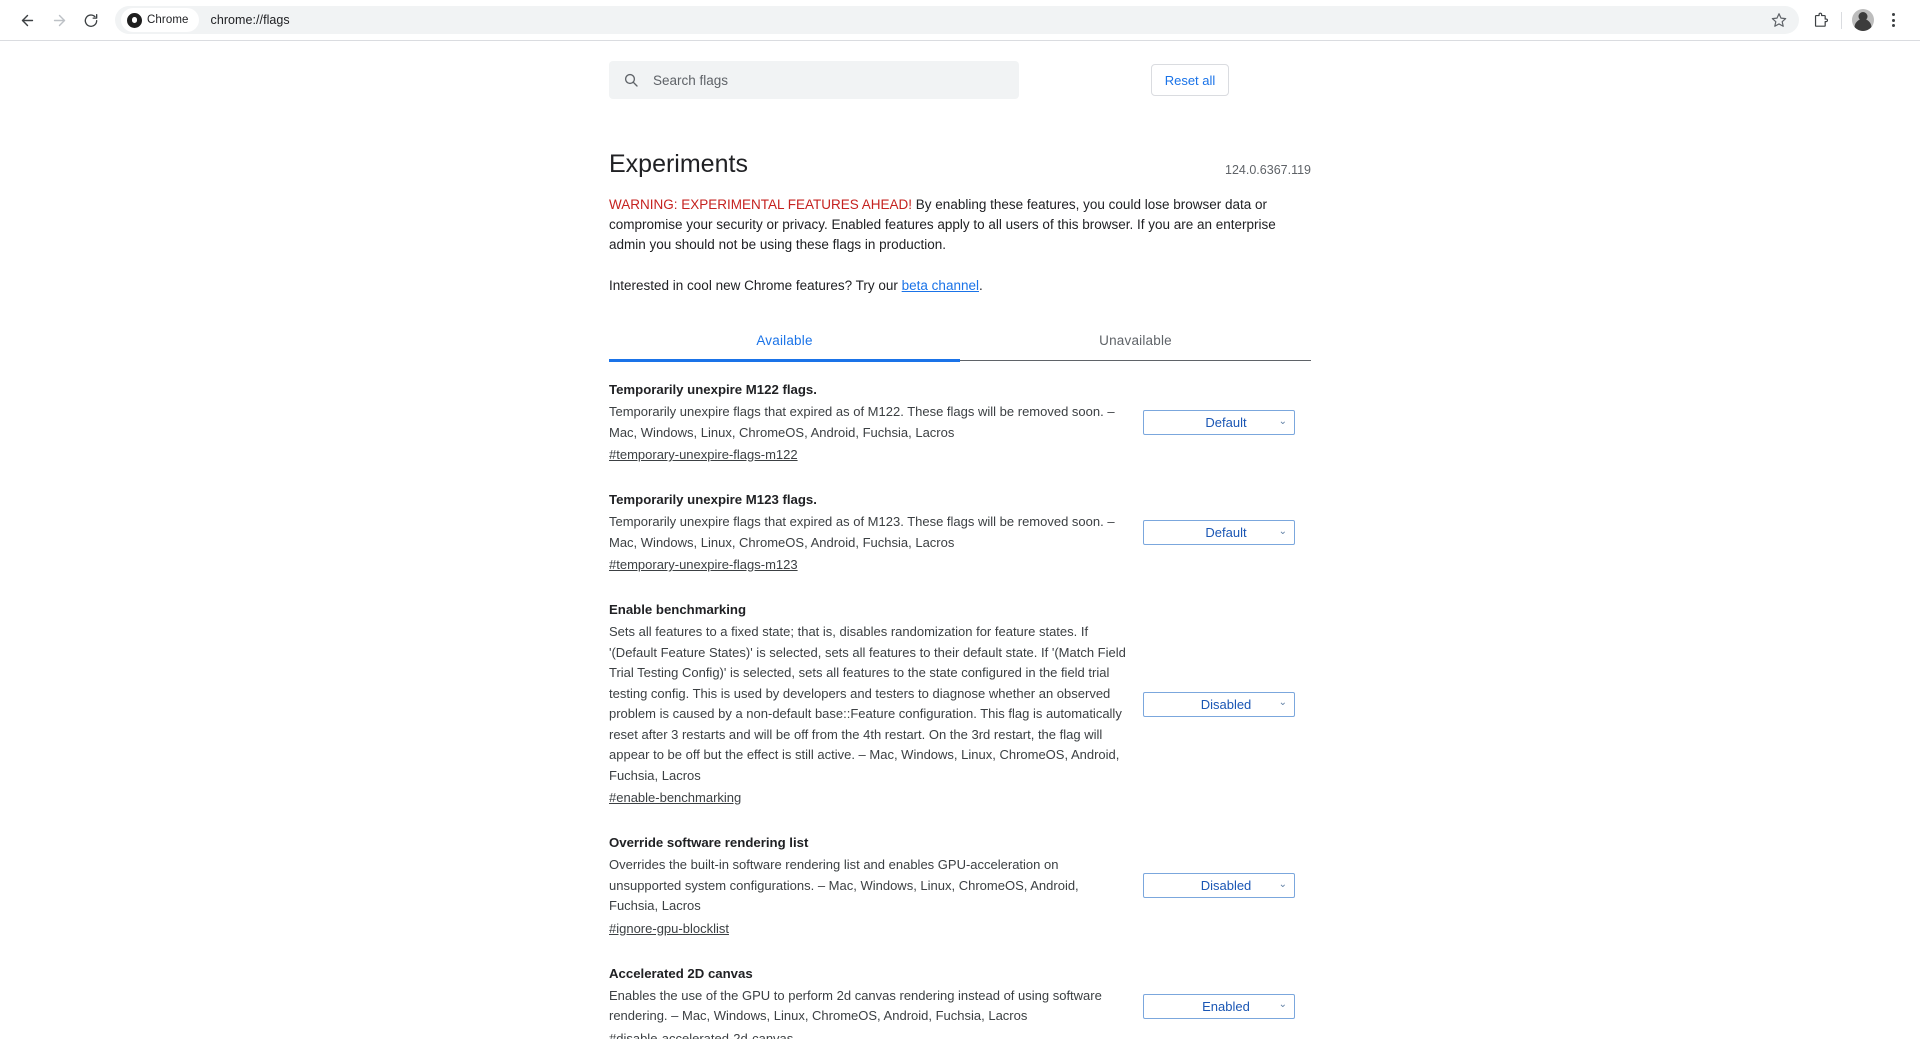 This screenshot has width=1920, height=1039. Describe the element at coordinates (989, 20) in the screenshot. I see `address-bar-url: chrome://flags` at that location.